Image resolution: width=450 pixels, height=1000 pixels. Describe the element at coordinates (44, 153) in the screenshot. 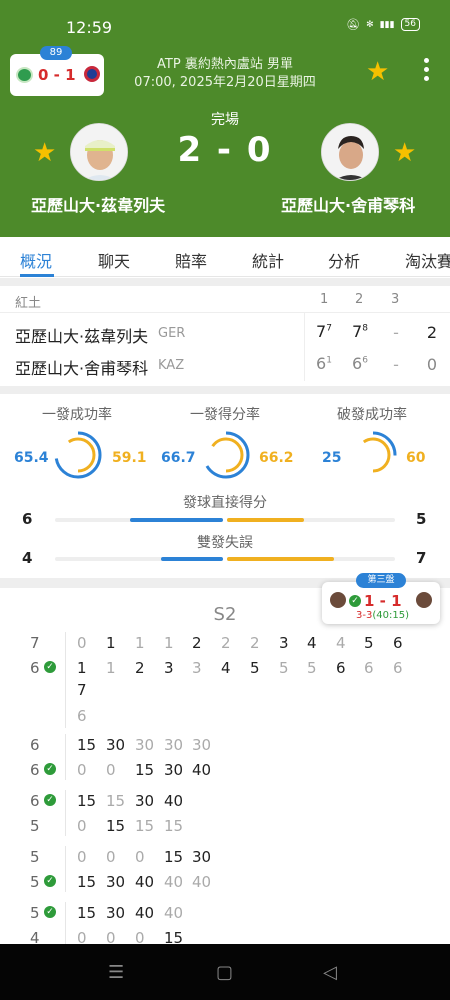

I see `favorite-home-star-icon: ★` at that location.